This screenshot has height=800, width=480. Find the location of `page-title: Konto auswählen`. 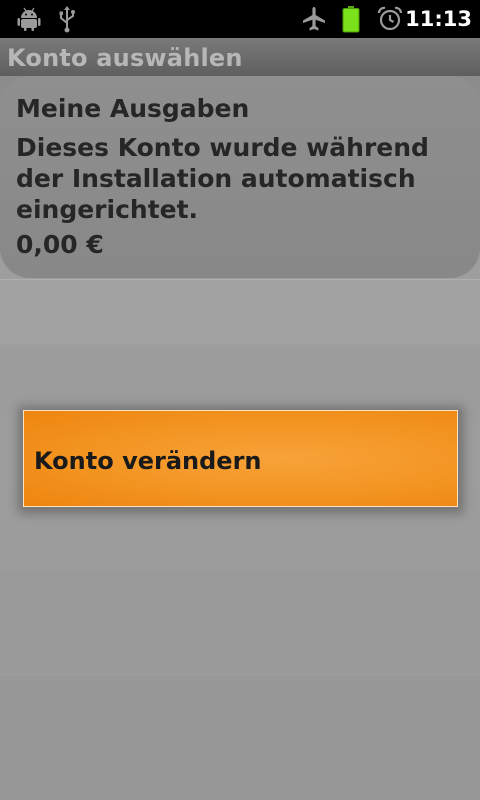

page-title: Konto auswählen is located at coordinates (125, 58).